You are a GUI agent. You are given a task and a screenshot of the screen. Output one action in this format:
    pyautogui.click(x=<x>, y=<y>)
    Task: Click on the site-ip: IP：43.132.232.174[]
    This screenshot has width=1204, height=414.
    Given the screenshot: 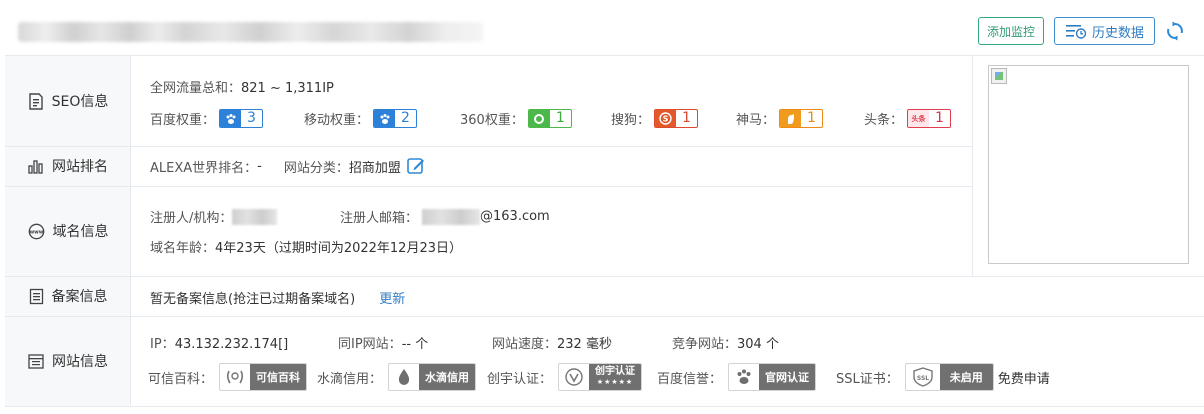 What is the action you would take?
    pyautogui.click(x=219, y=342)
    